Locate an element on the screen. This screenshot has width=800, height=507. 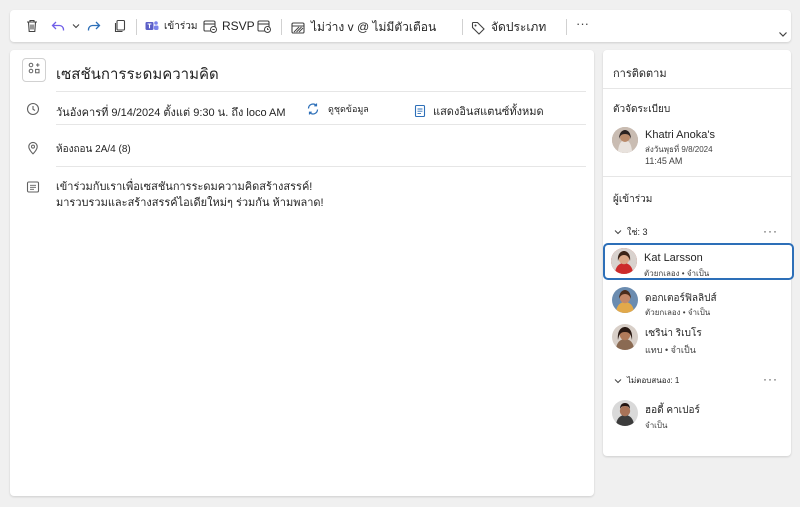
copy-button is located at coordinates (120, 26).